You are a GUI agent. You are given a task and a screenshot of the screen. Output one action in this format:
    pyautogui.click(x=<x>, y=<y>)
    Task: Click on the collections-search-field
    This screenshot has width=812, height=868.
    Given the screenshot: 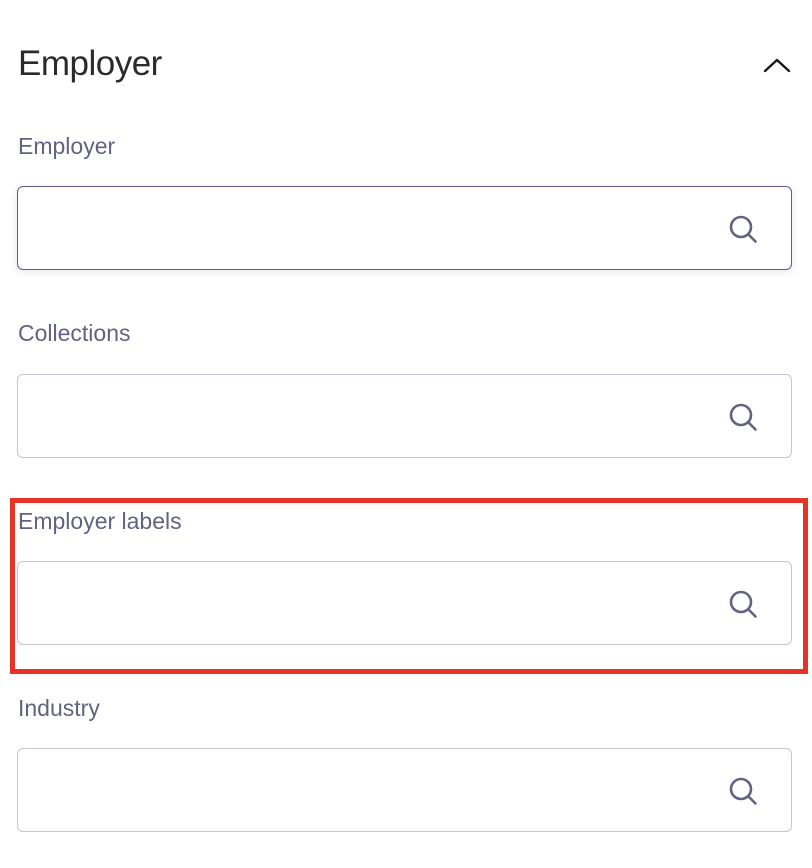 What is the action you would take?
    pyautogui.click(x=404, y=416)
    